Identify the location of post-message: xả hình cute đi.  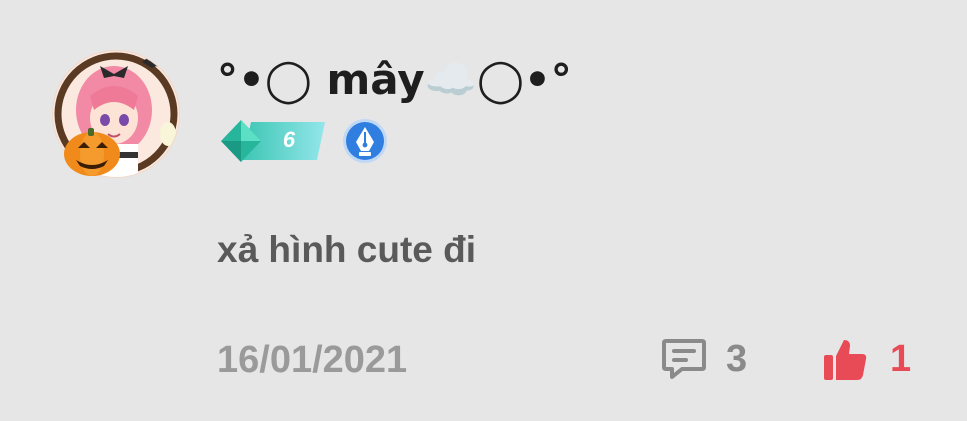
(347, 249).